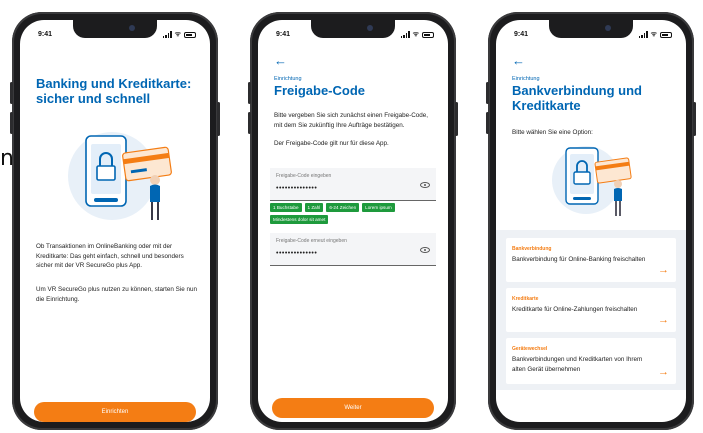 The image size is (703, 433). What do you see at coordinates (353, 408) in the screenshot?
I see `continue-button: Weiter` at bounding box center [353, 408].